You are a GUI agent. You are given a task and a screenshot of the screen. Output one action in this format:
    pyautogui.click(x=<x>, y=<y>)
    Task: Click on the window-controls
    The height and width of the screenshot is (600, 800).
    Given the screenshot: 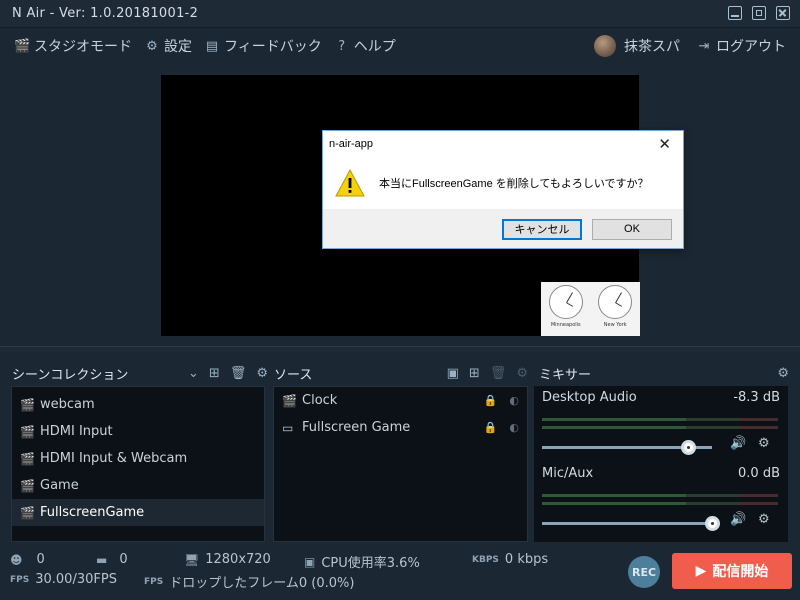 What is the action you would take?
    pyautogui.click(x=759, y=13)
    